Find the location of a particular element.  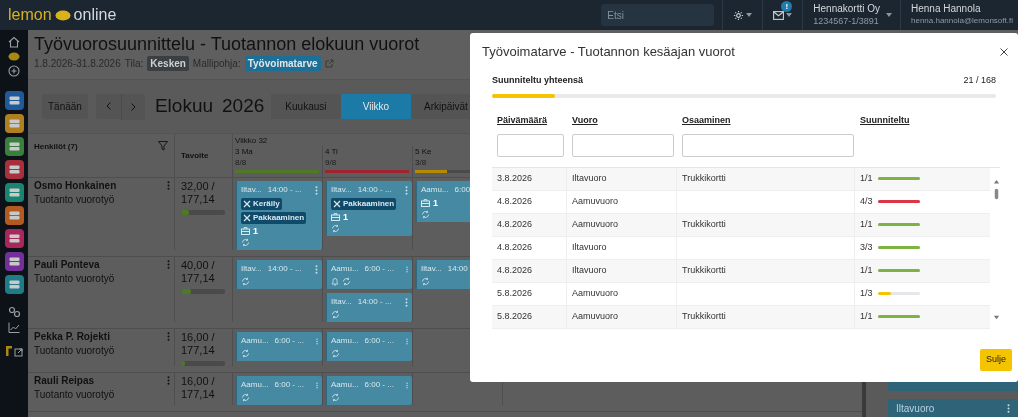

tools-icon is located at coordinates (247, 204).